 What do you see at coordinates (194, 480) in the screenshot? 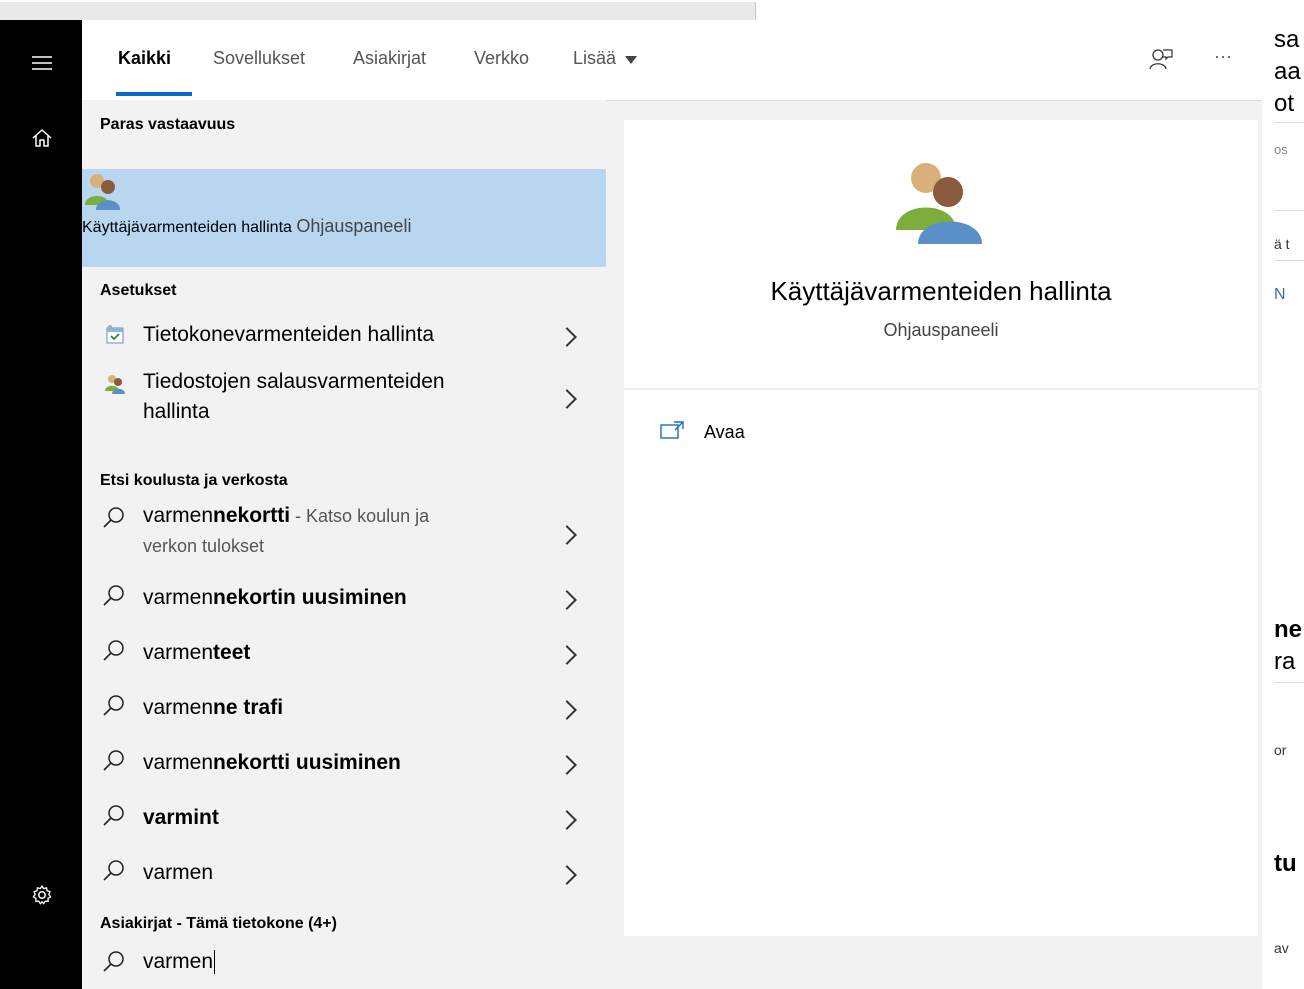
I see `section-web-search: Etsi koulusta ja verkosta` at bounding box center [194, 480].